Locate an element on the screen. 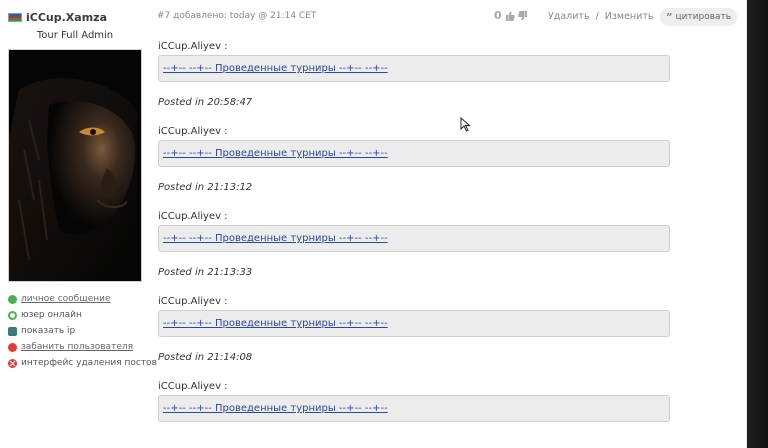 This screenshot has width=768, height=448. action-ban-user: забанить пользователя is located at coordinates (83, 347).